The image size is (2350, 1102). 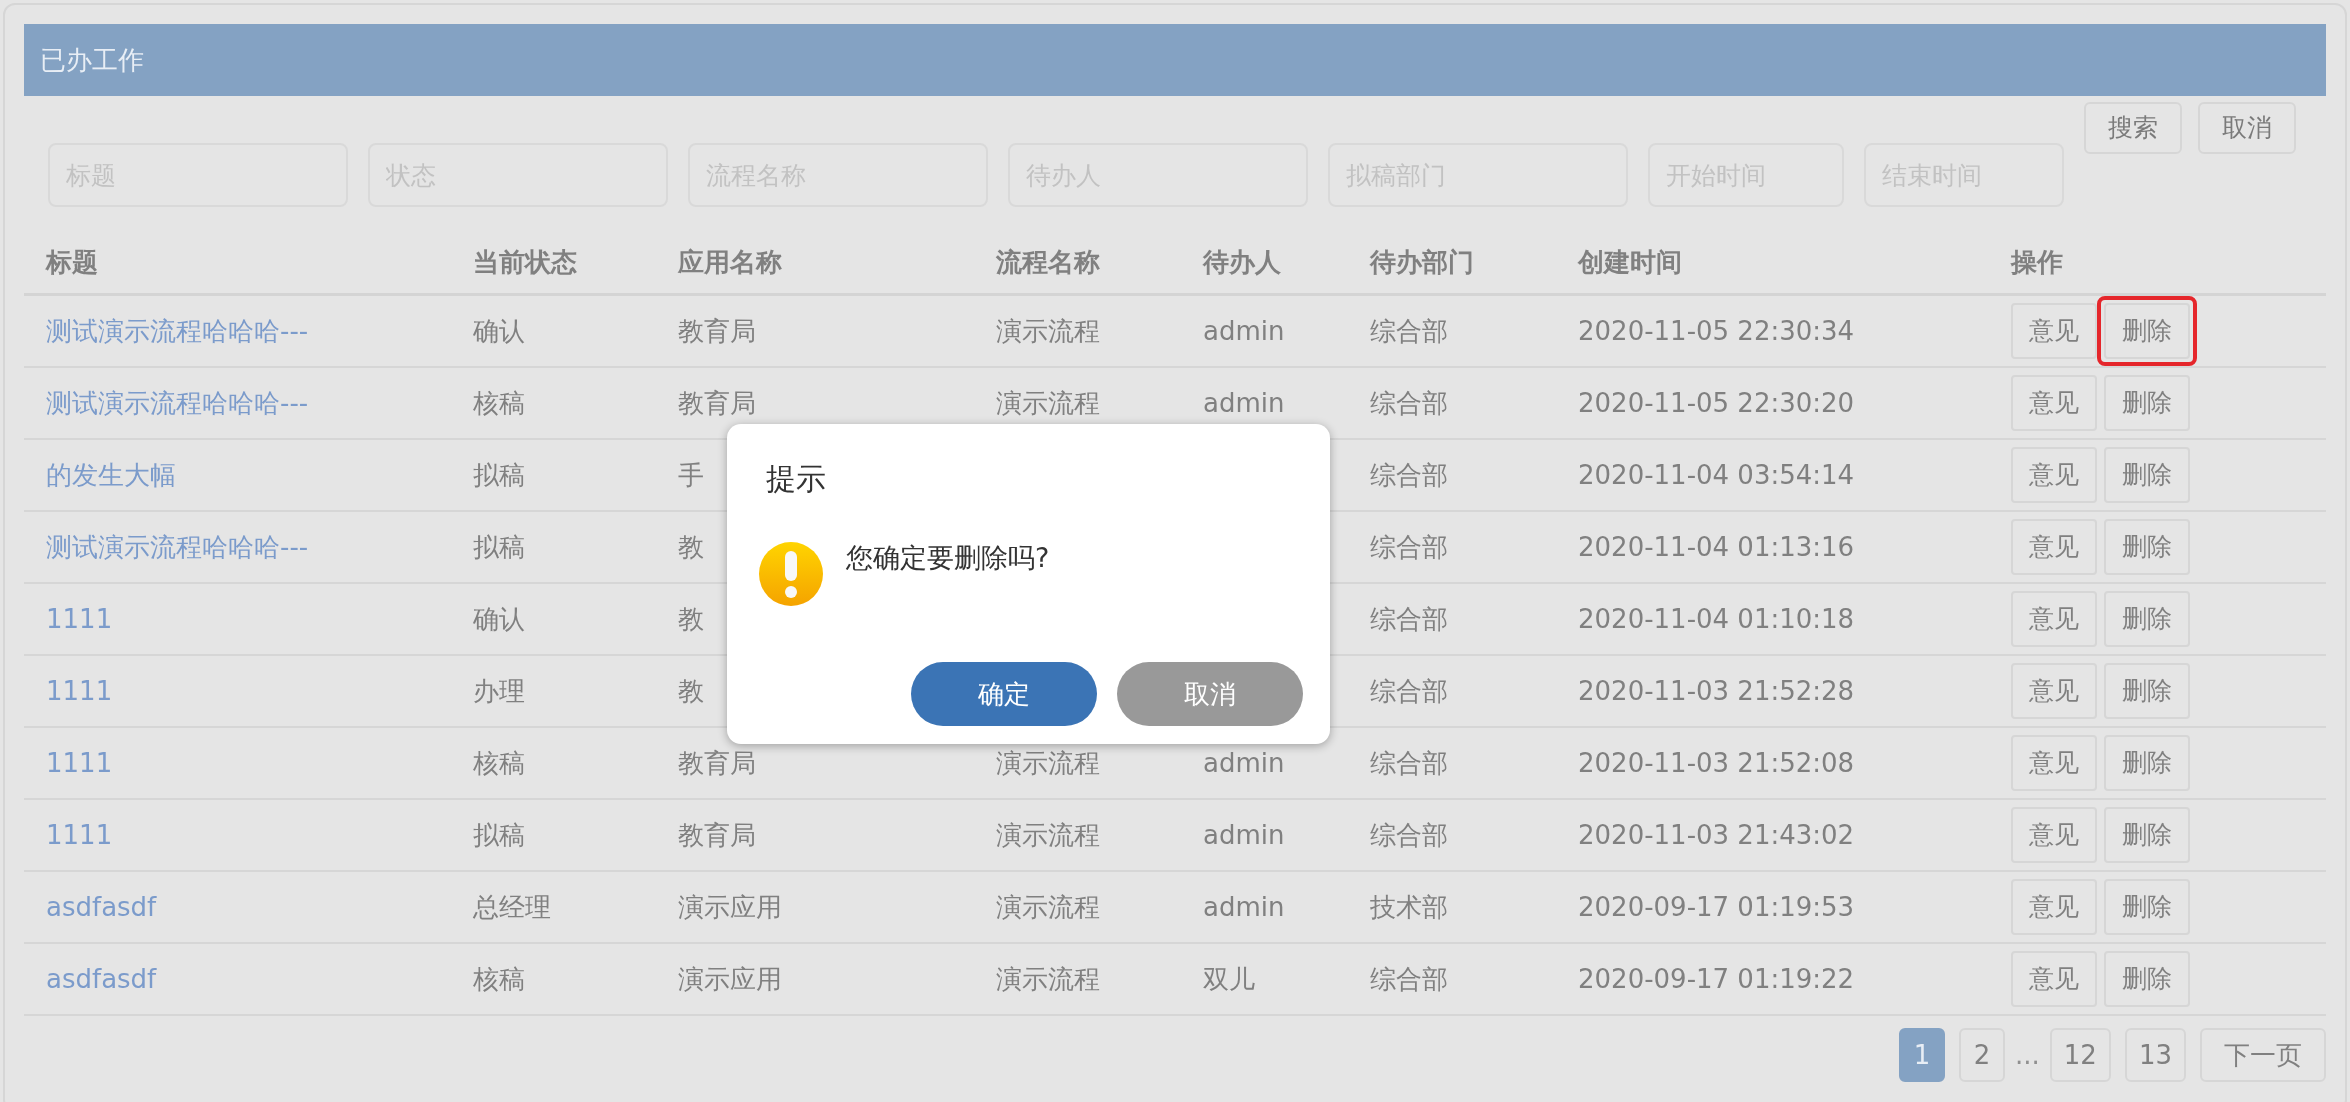 What do you see at coordinates (1716, 474) in the screenshot?
I see `table-cell: 2020-11-04 03:54:14` at bounding box center [1716, 474].